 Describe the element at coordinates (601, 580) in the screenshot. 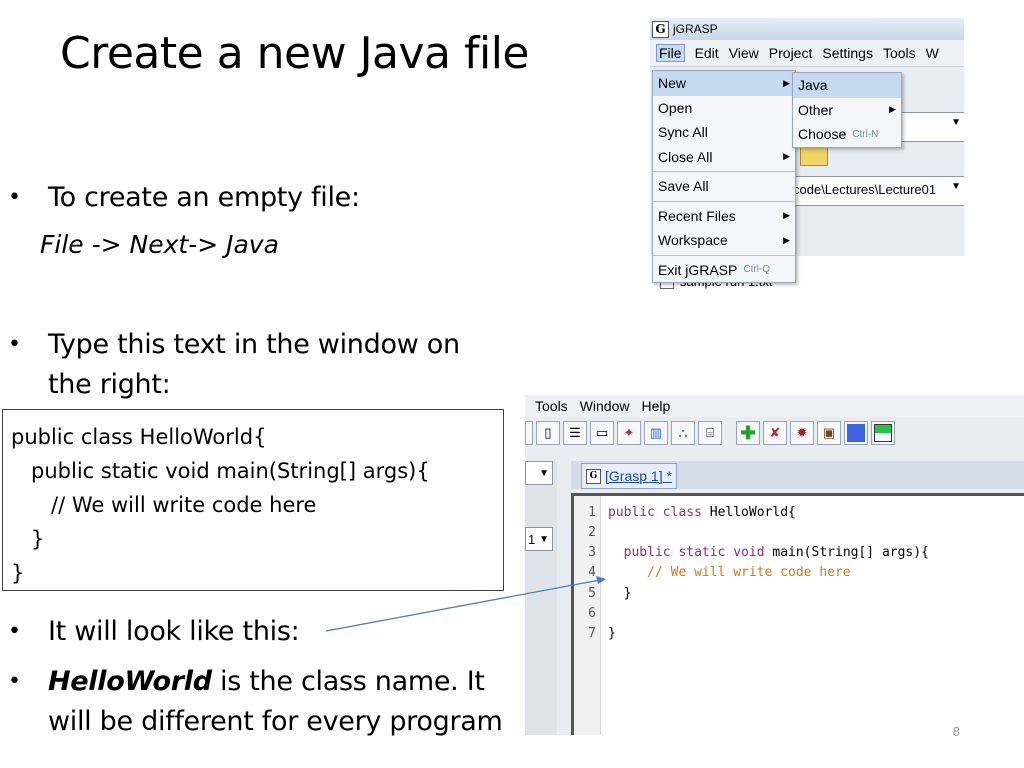

I see `arrow-head` at that location.